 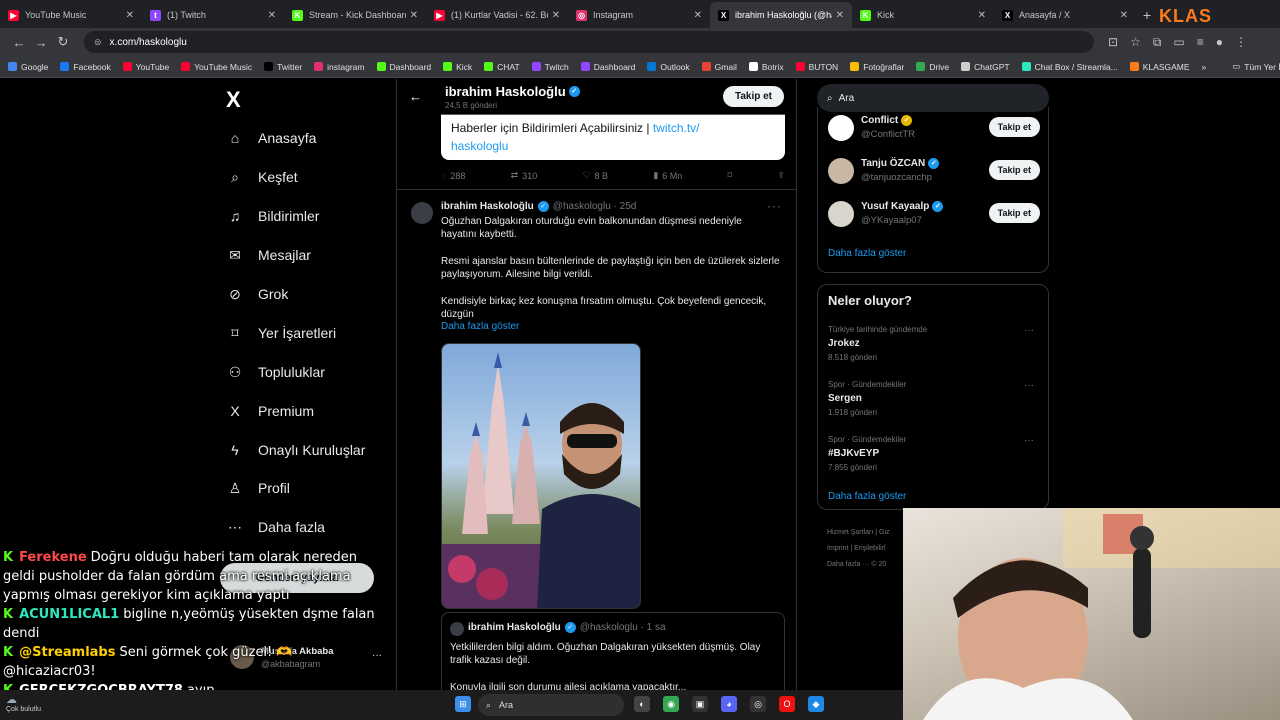 I want to click on steam-icon: ◎, so click(x=758, y=704).